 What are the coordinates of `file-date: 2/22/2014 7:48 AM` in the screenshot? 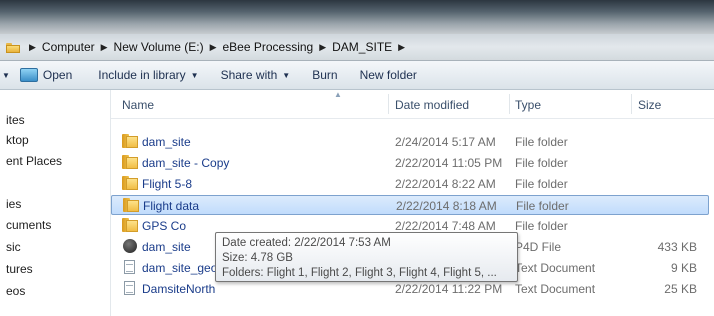 It's located at (445, 226).